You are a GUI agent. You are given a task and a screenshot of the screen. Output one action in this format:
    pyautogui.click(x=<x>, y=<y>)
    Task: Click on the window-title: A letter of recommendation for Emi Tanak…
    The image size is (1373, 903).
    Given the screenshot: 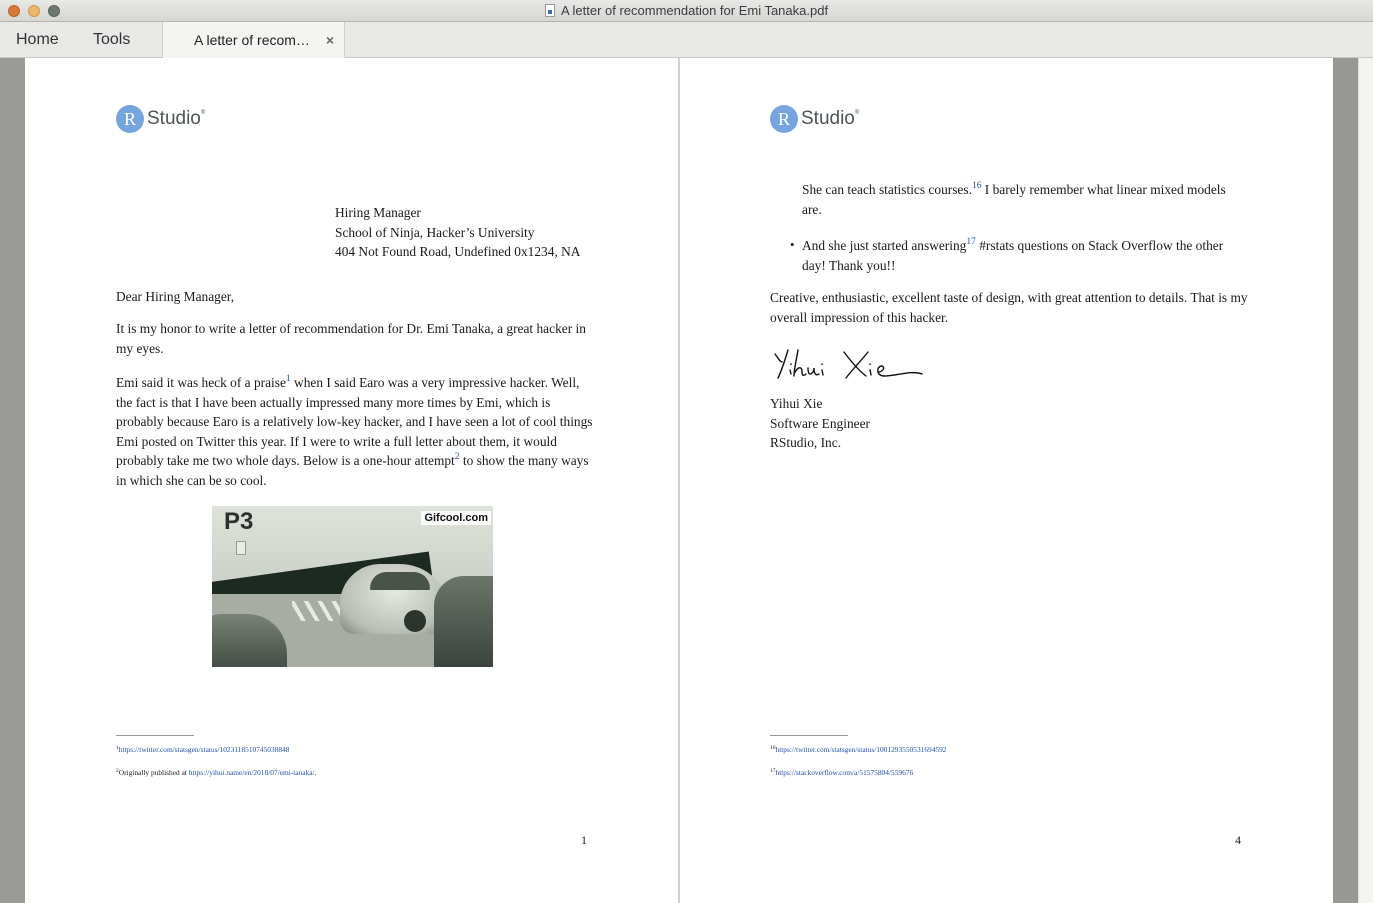 What is the action you would take?
    pyautogui.click(x=686, y=11)
    